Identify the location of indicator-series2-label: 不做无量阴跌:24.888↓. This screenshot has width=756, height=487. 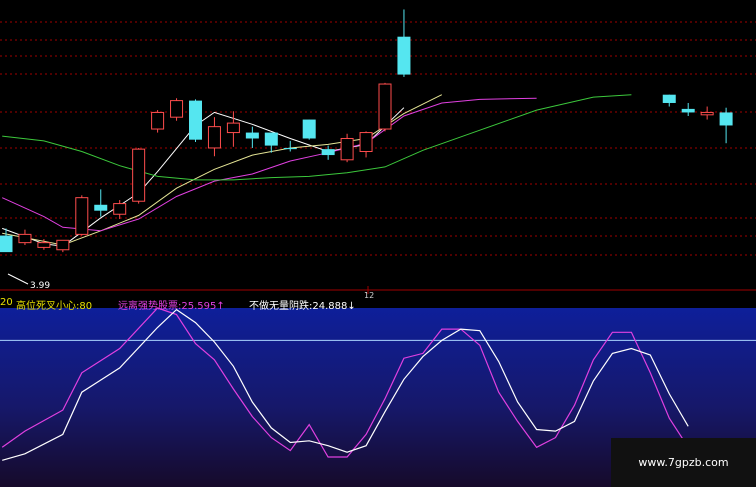
(302, 306).